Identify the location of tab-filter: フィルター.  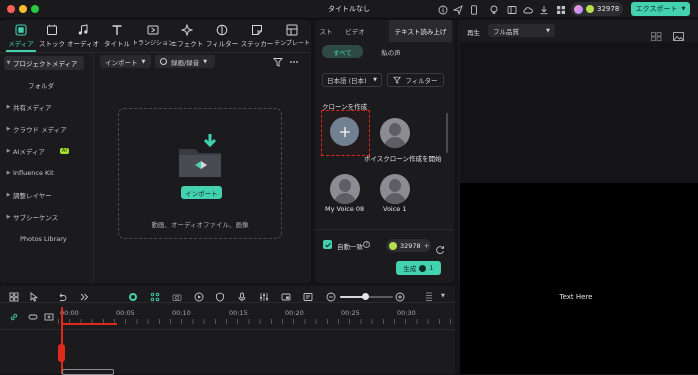
(222, 39).